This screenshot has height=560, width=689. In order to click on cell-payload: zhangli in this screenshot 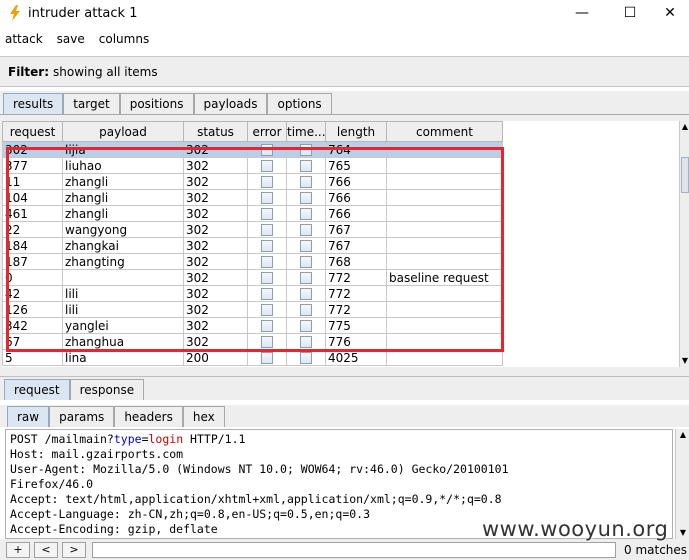, I will do `click(123, 213)`.